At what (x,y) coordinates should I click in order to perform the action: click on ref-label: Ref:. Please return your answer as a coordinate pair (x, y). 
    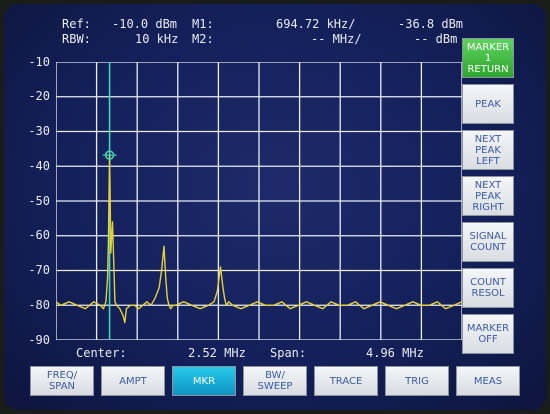
    Looking at the image, I should click on (76, 24).